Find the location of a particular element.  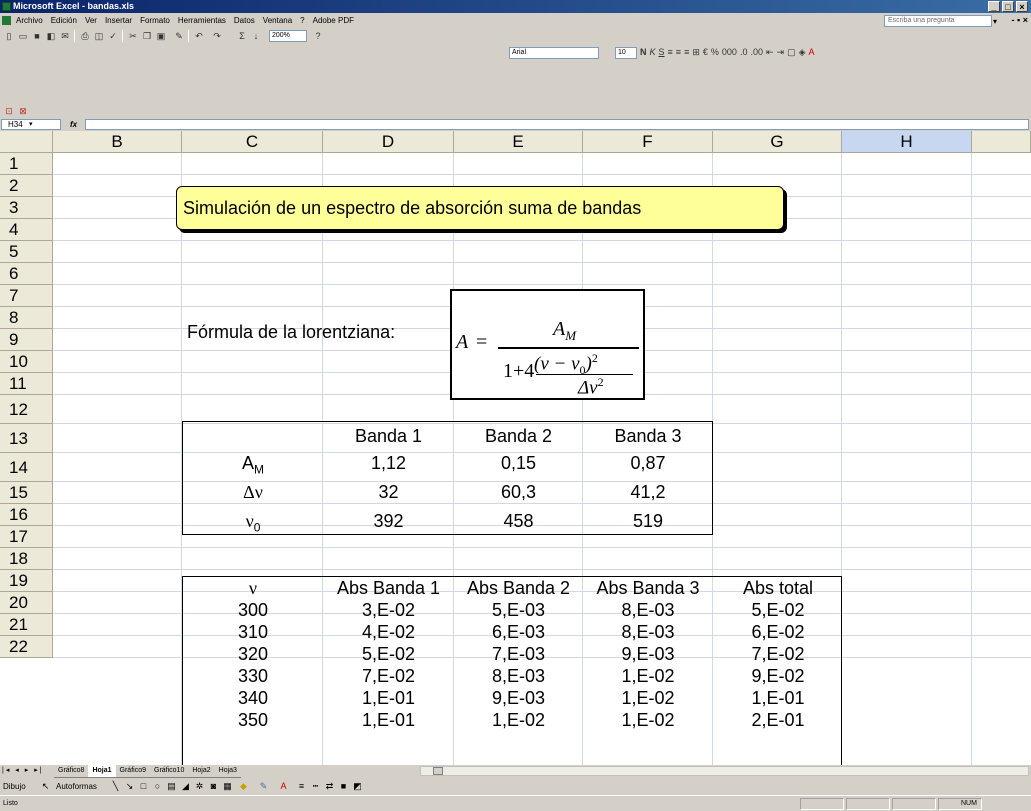

menu-adobe-pdf: Adobe PDF is located at coordinates (333, 20).